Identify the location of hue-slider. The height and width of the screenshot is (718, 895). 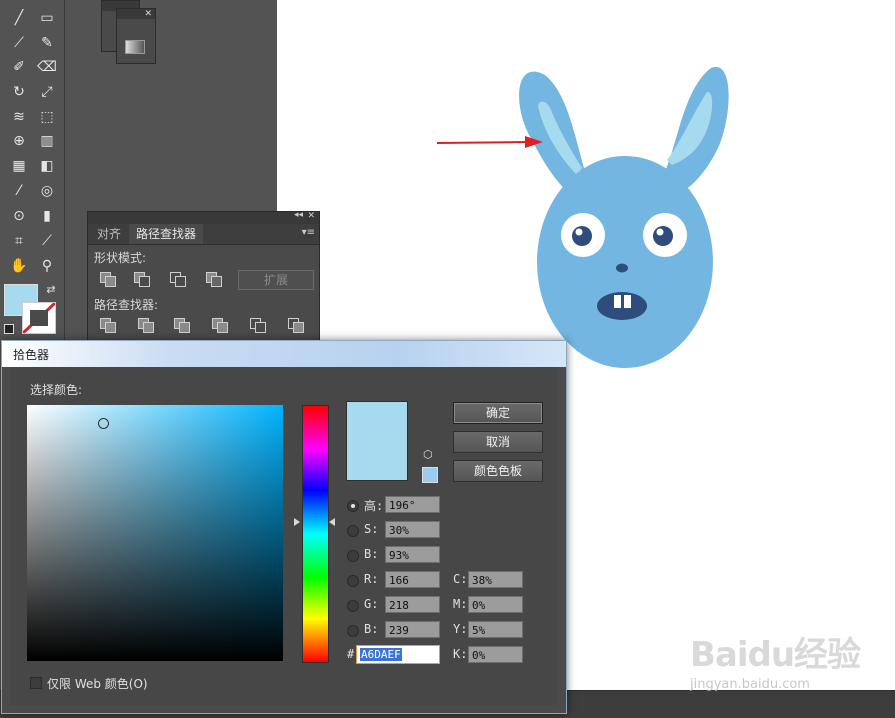
(315, 534).